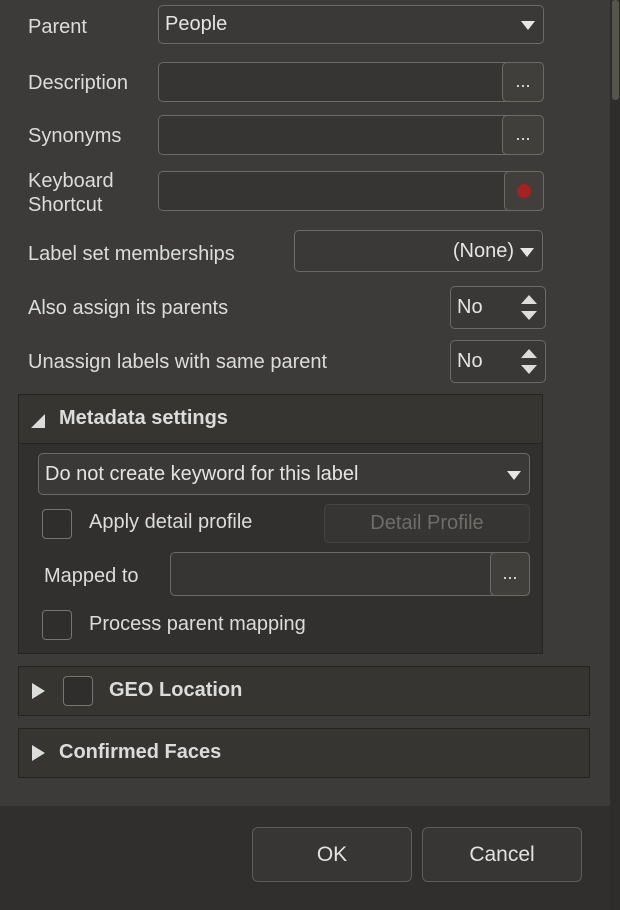 This screenshot has width=620, height=910. Describe the element at coordinates (280, 419) in the screenshot. I see `metadata-settings-header: Metadata settings` at that location.